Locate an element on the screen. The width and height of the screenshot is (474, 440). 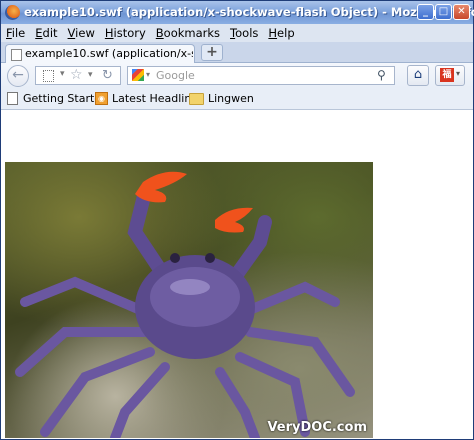
menu-view: View is located at coordinates (81, 33).